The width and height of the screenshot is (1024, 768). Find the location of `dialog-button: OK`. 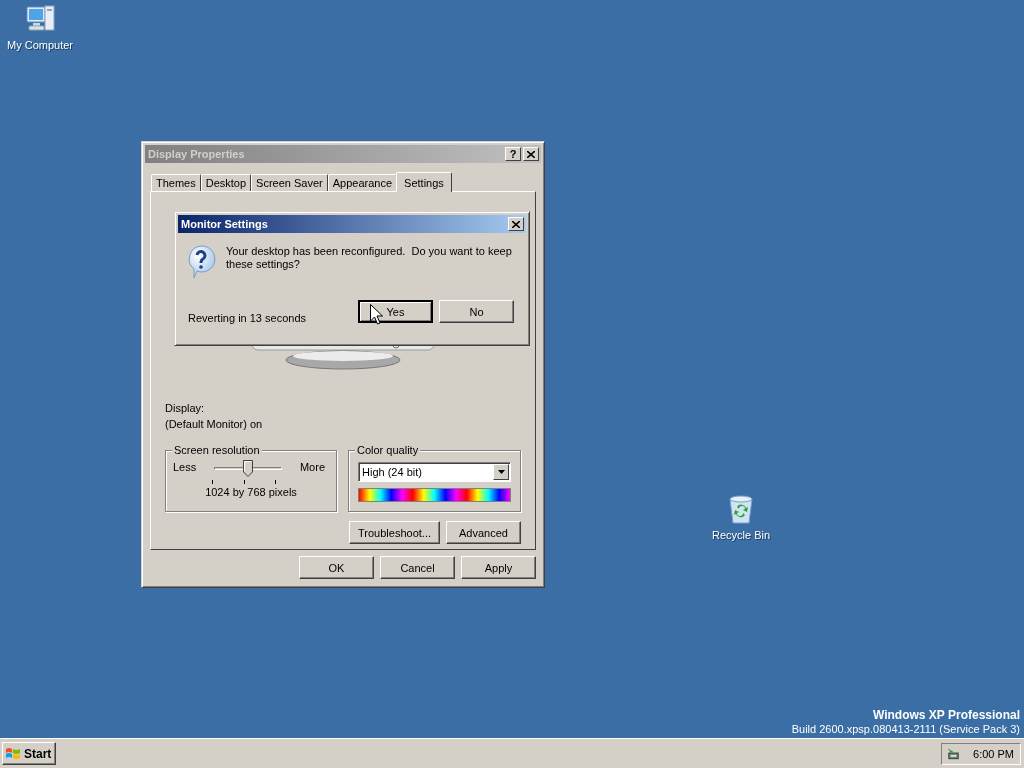

dialog-button: OK is located at coordinates (336, 567).